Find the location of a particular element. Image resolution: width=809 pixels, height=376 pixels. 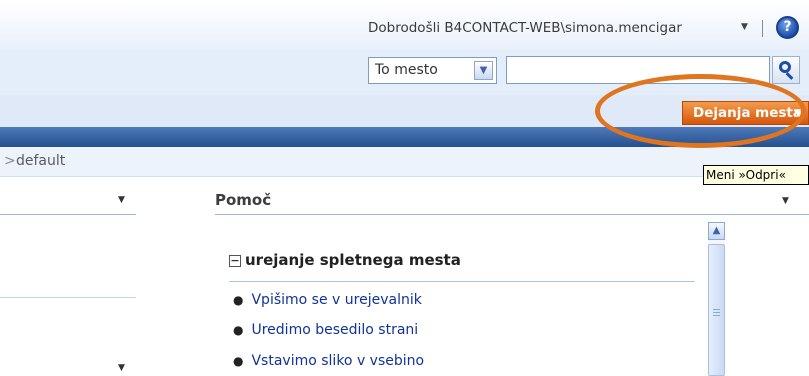

search-button is located at coordinates (786, 70).